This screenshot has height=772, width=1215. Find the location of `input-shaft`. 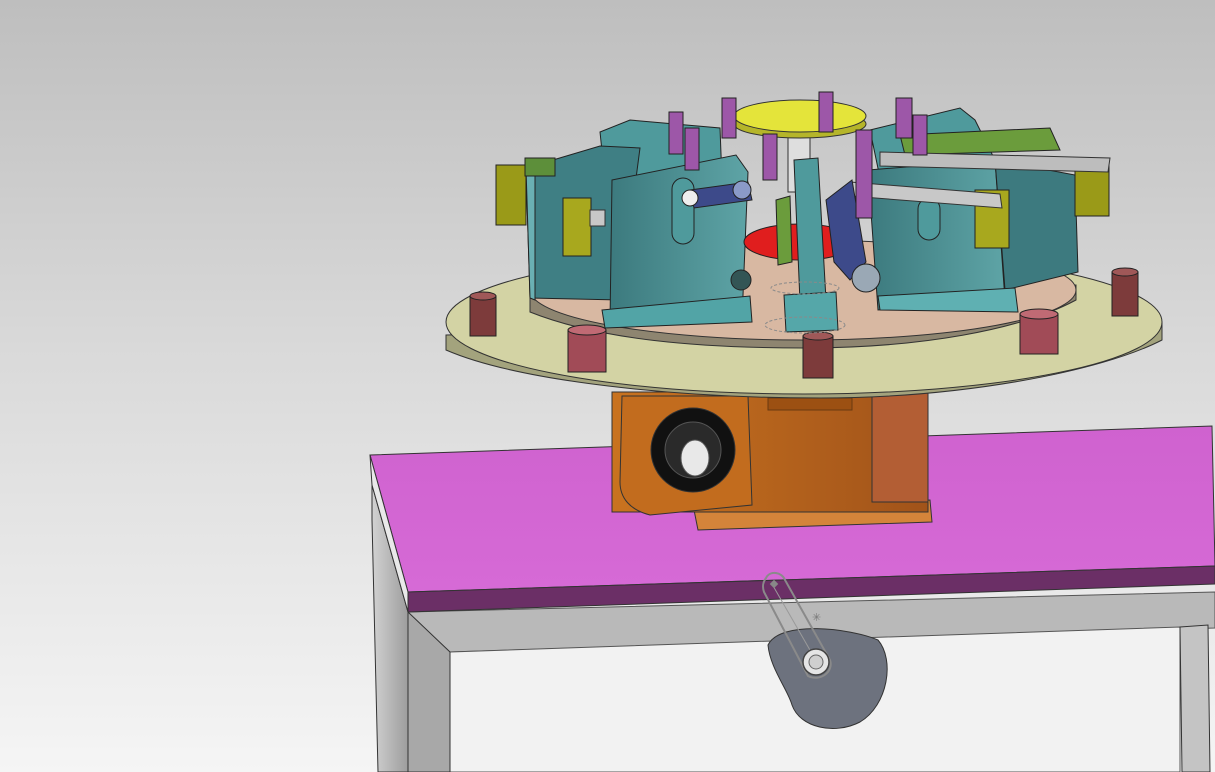

input-shaft is located at coordinates (695, 458).